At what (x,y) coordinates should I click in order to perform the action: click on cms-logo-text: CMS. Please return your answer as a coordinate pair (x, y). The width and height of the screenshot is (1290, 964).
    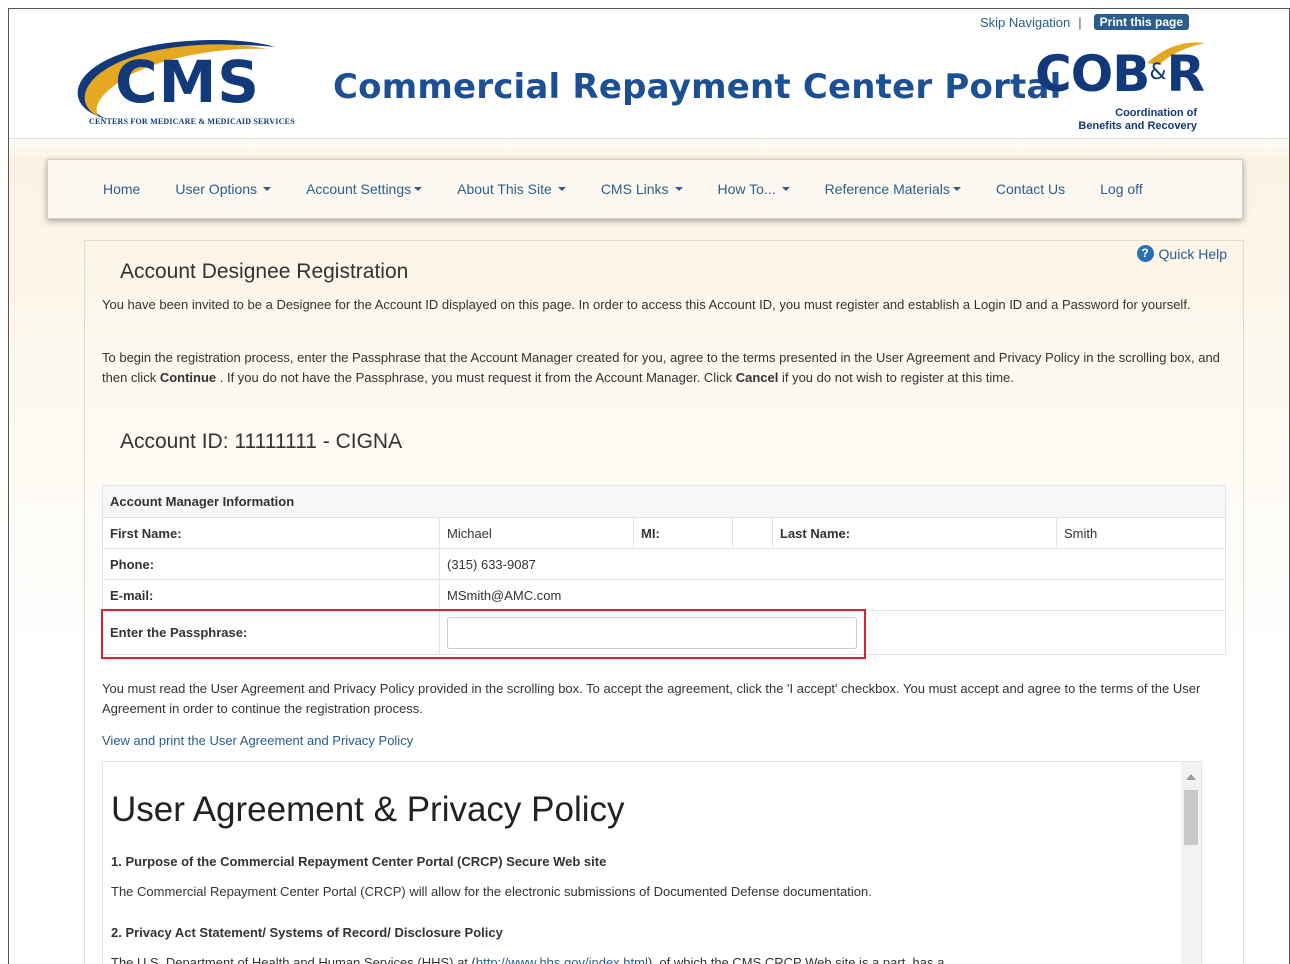
    Looking at the image, I should click on (188, 82).